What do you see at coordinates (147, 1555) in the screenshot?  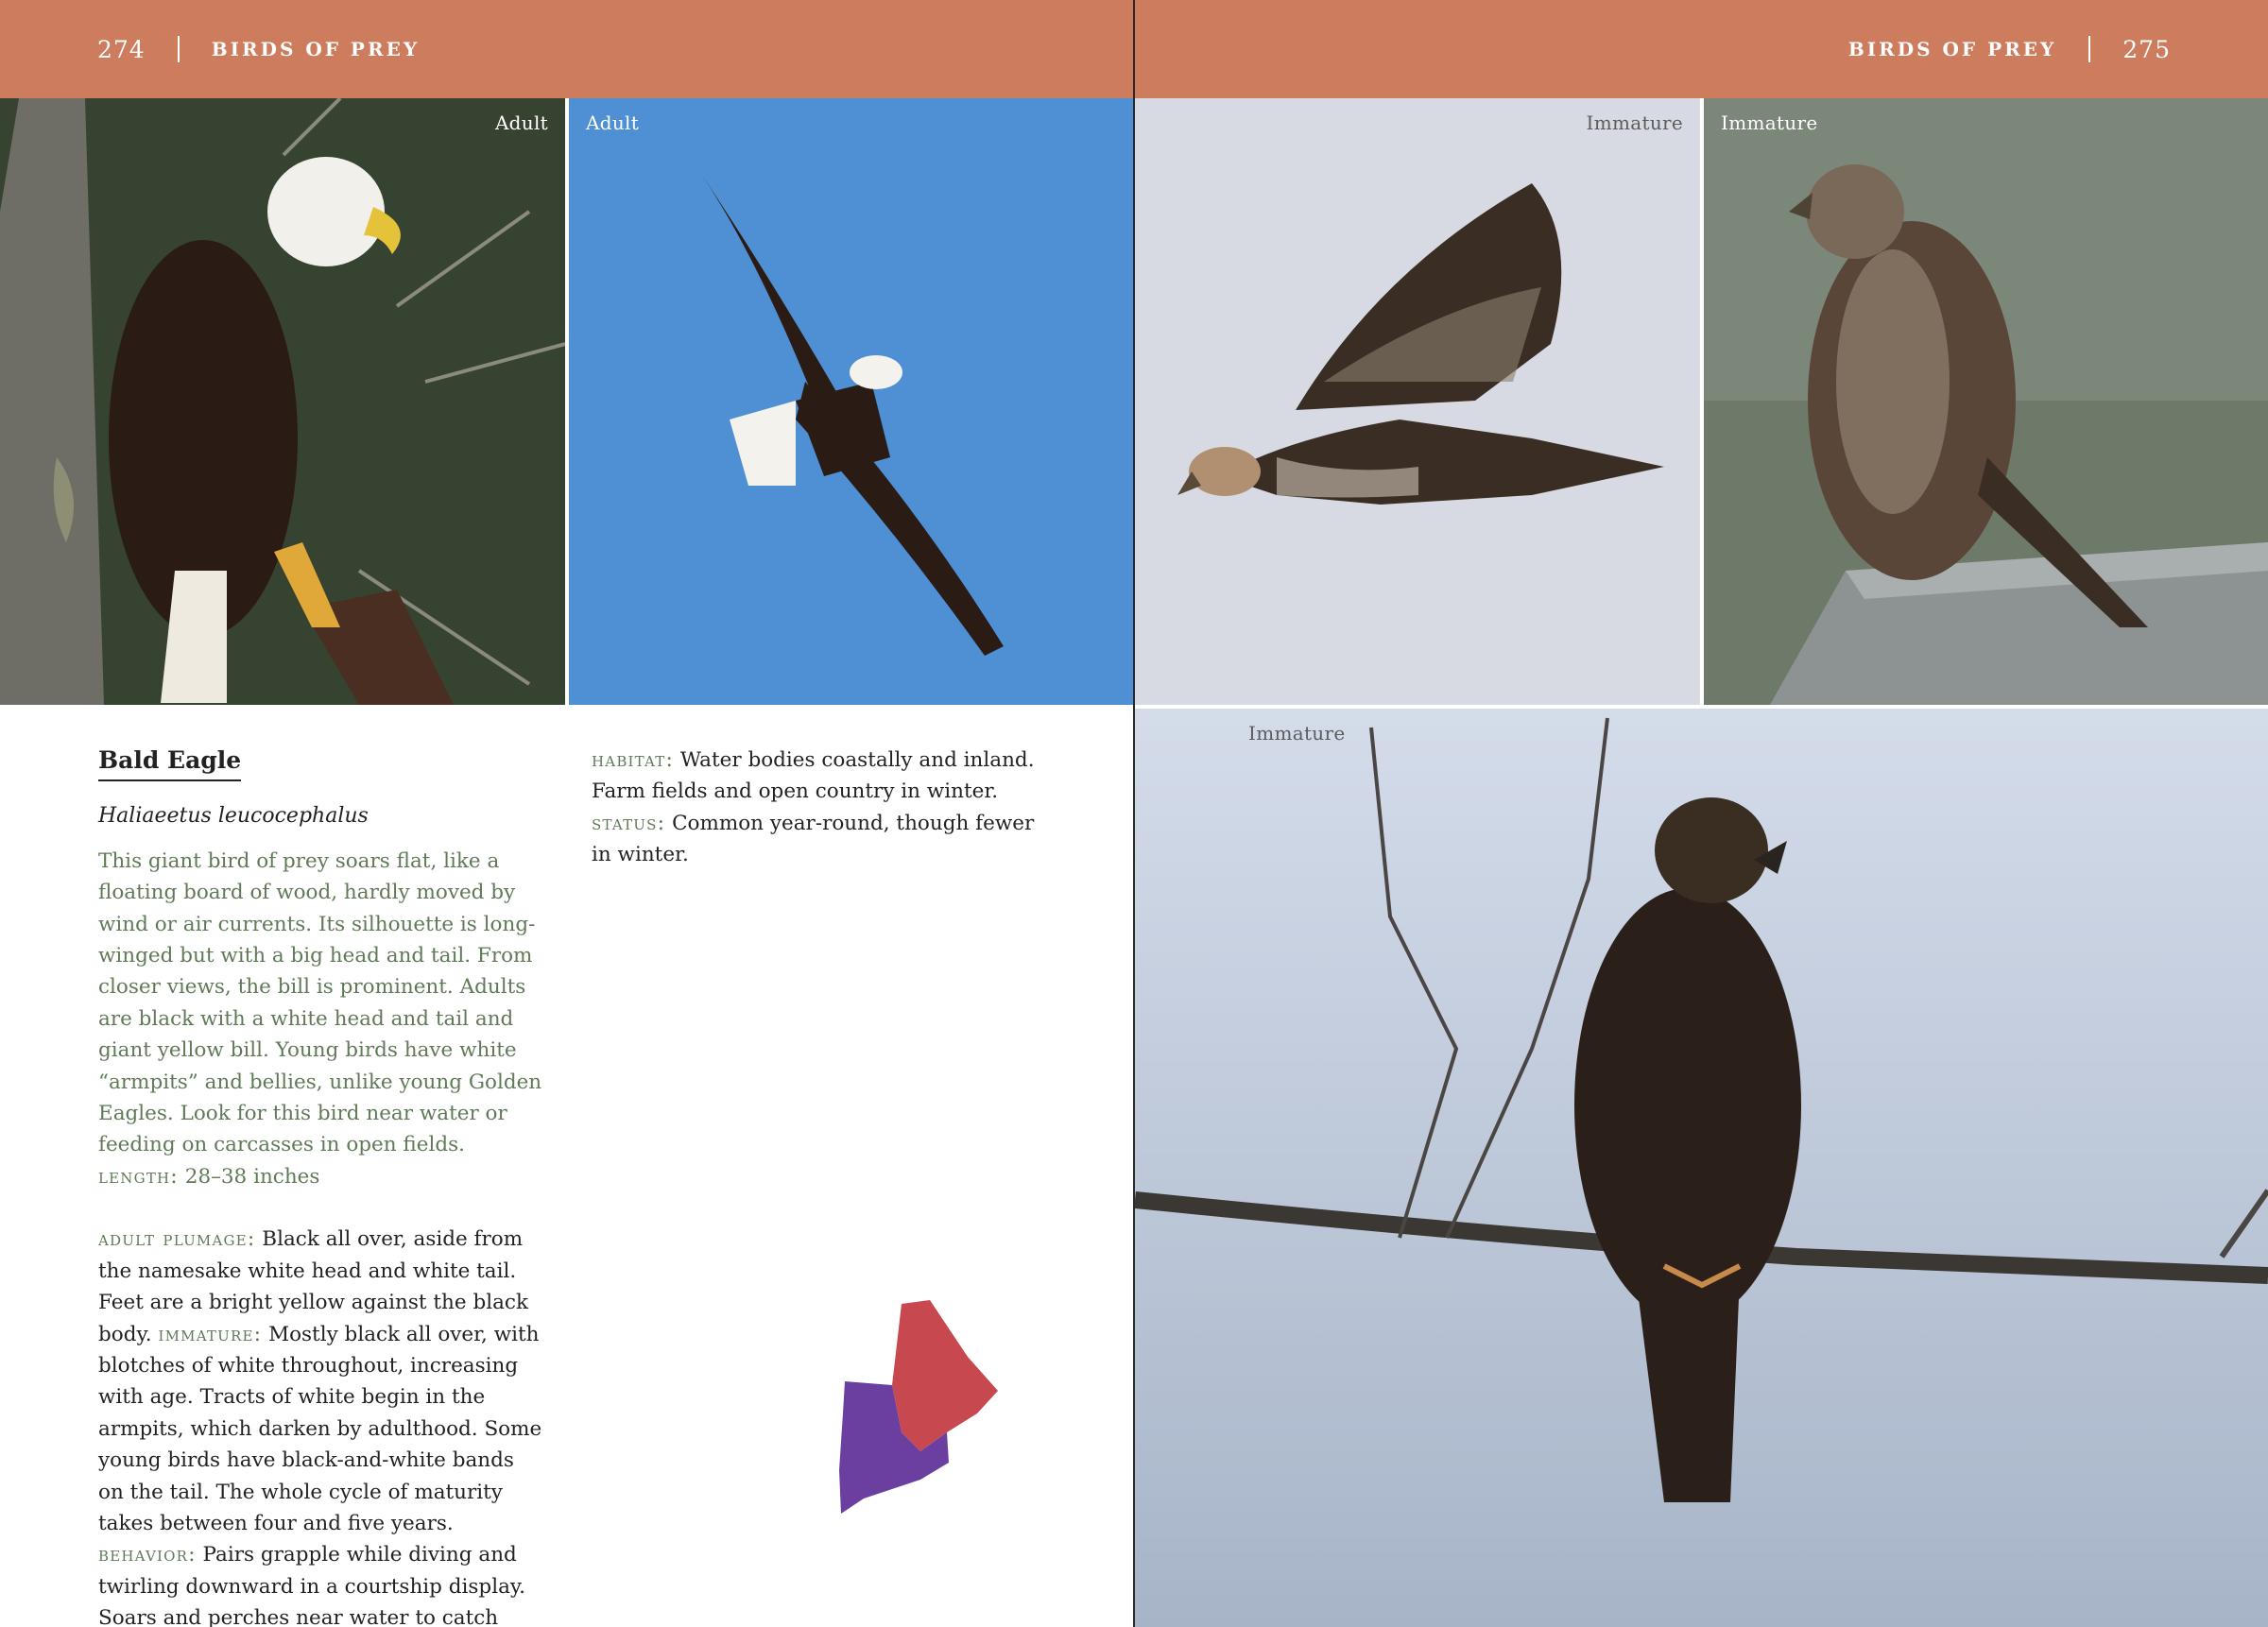 I see `behavior-label: behavior:` at bounding box center [147, 1555].